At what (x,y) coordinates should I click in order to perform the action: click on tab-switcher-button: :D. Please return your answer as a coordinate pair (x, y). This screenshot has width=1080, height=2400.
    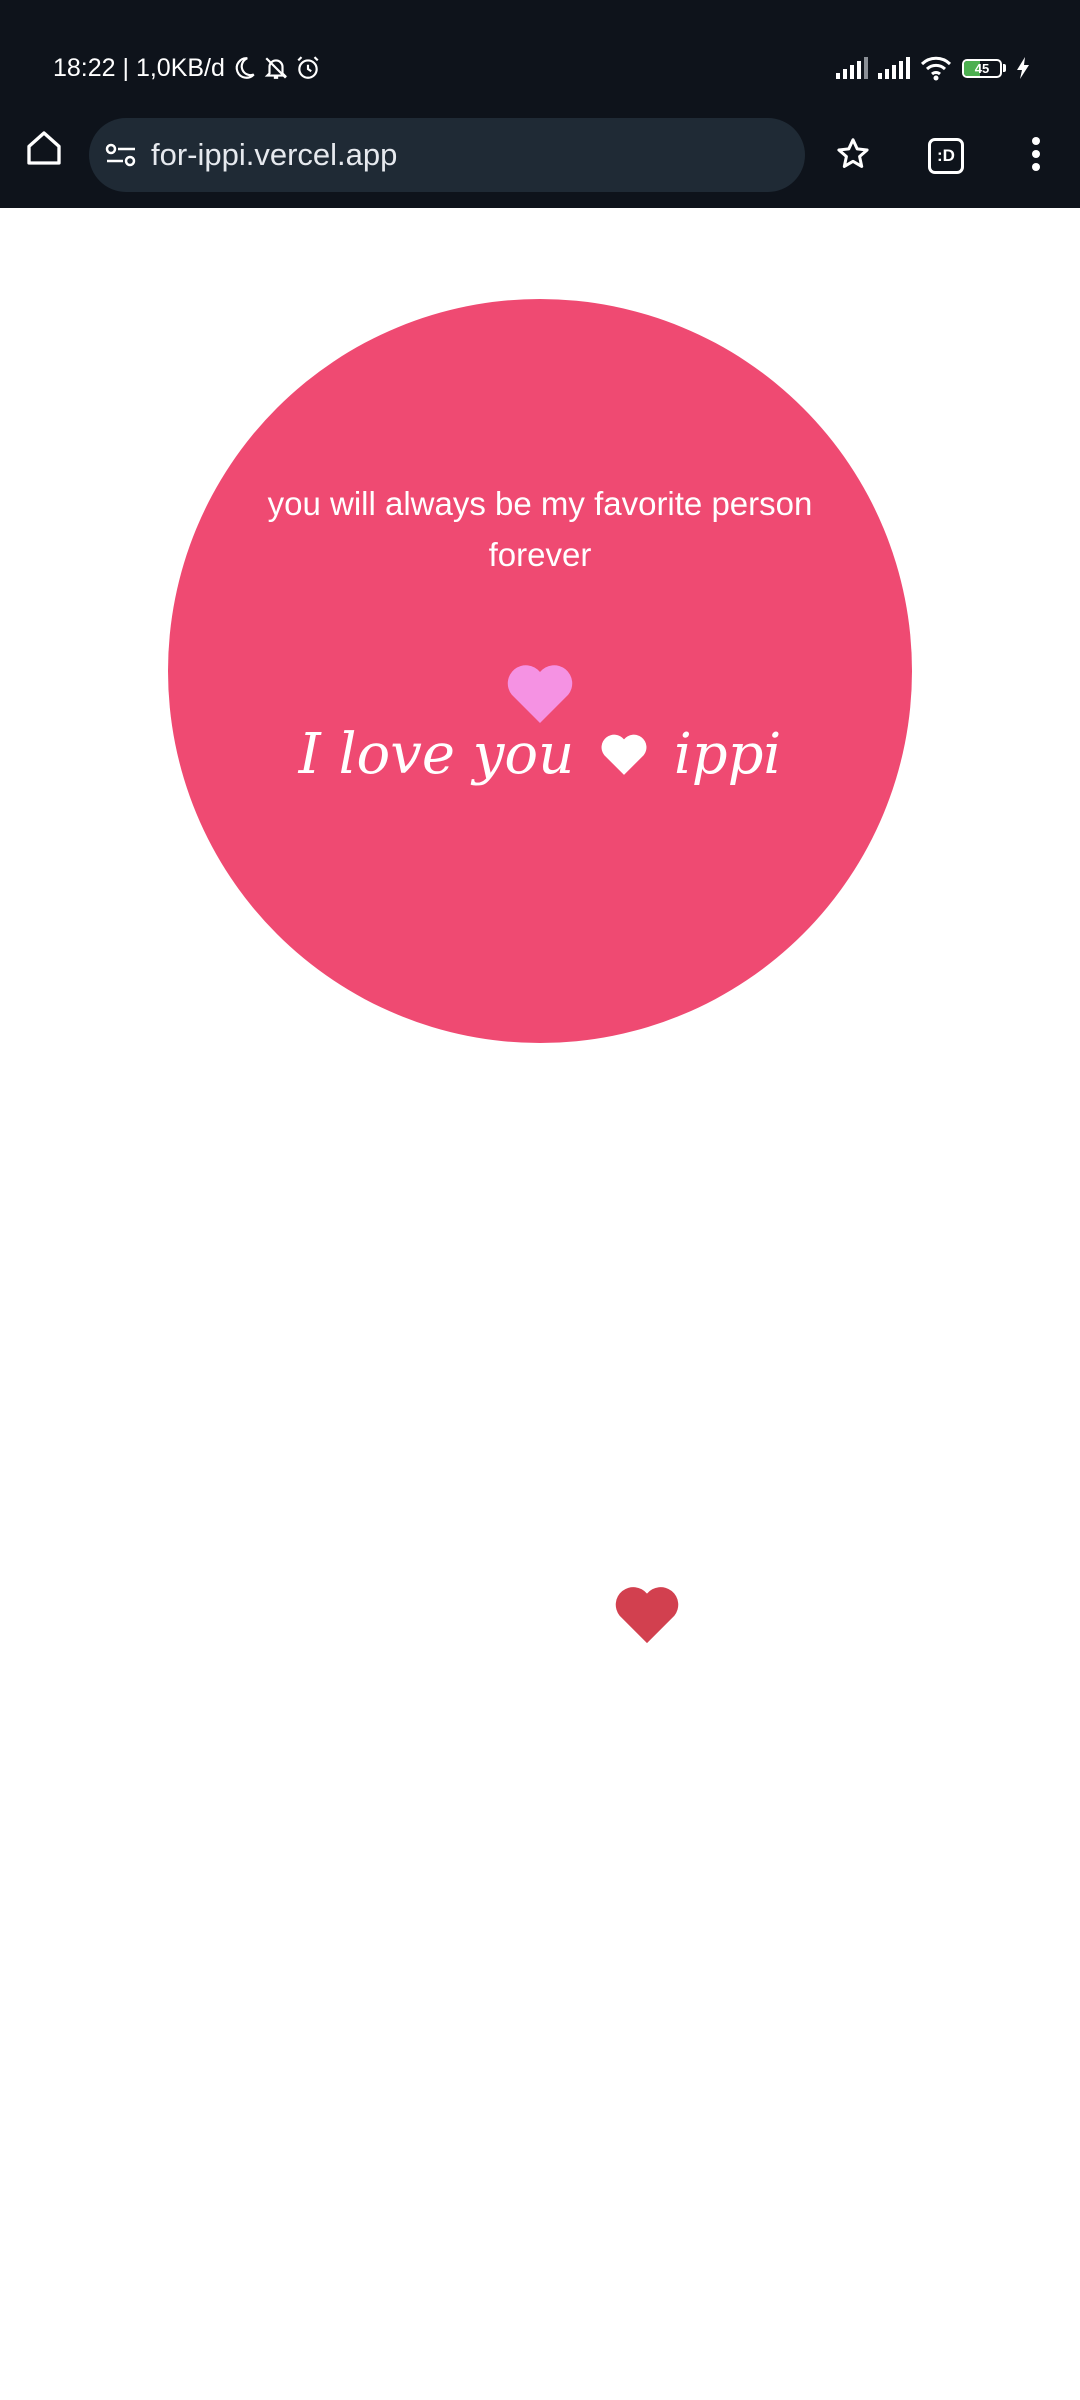
    Looking at the image, I should click on (946, 156).